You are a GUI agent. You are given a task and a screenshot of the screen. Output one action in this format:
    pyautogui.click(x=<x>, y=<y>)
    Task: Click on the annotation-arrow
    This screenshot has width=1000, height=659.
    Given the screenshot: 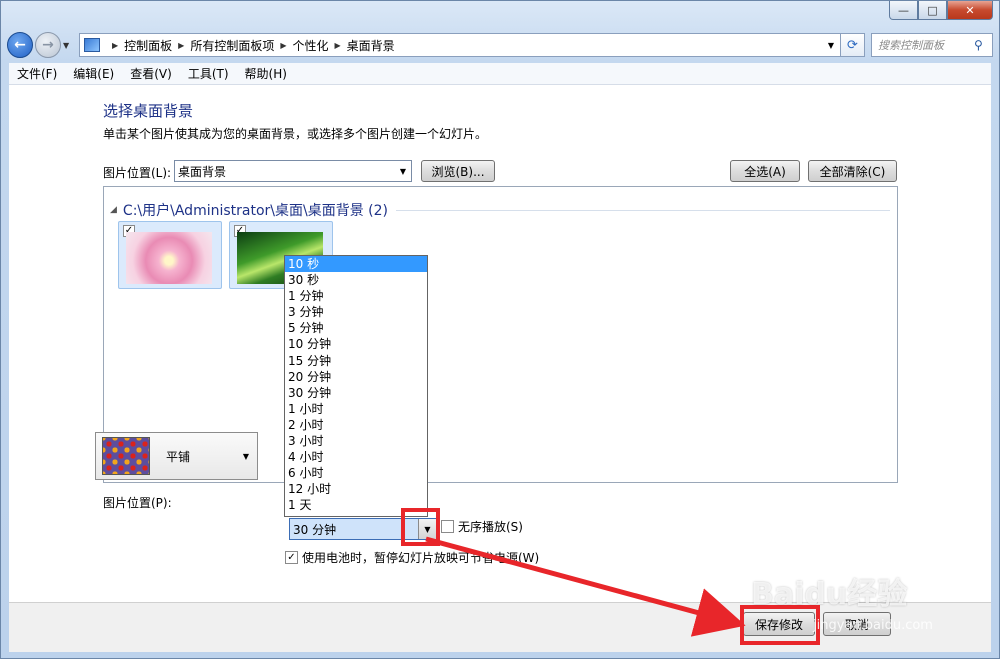 What is the action you would take?
    pyautogui.click(x=585, y=586)
    